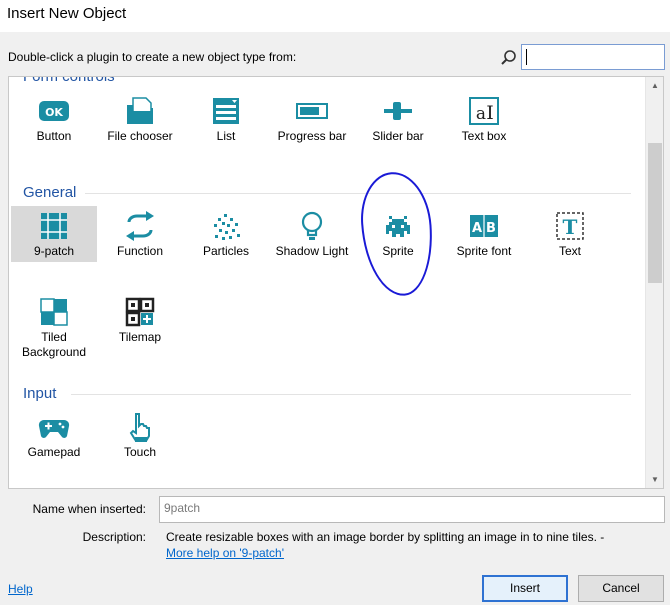 This screenshot has height=605, width=670. I want to click on plugin-tiled-background: Tiled Background, so click(54, 328).